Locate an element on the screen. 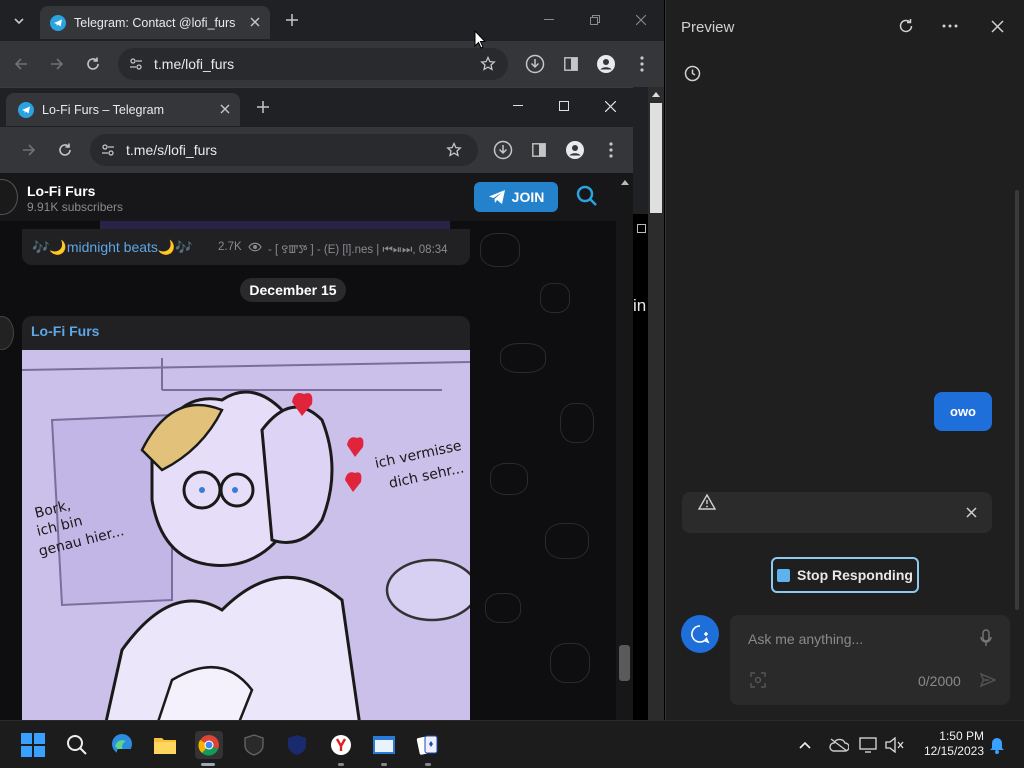 This screenshot has width=1024, height=768. cloud-off-icon is located at coordinates (839, 745).